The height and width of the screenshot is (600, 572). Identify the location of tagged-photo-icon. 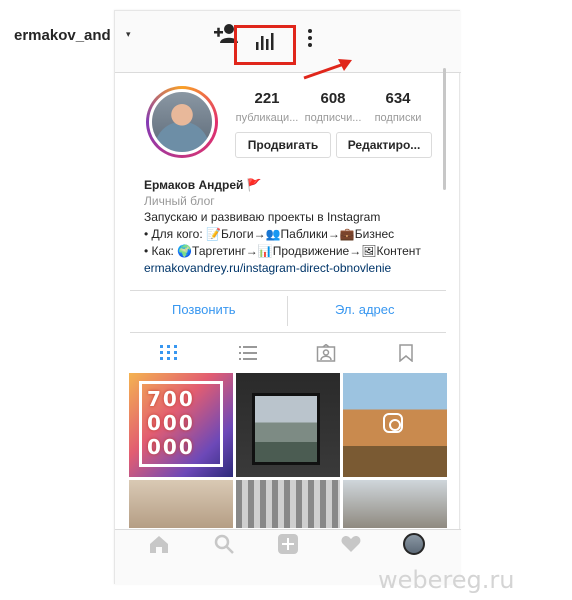
(326, 353).